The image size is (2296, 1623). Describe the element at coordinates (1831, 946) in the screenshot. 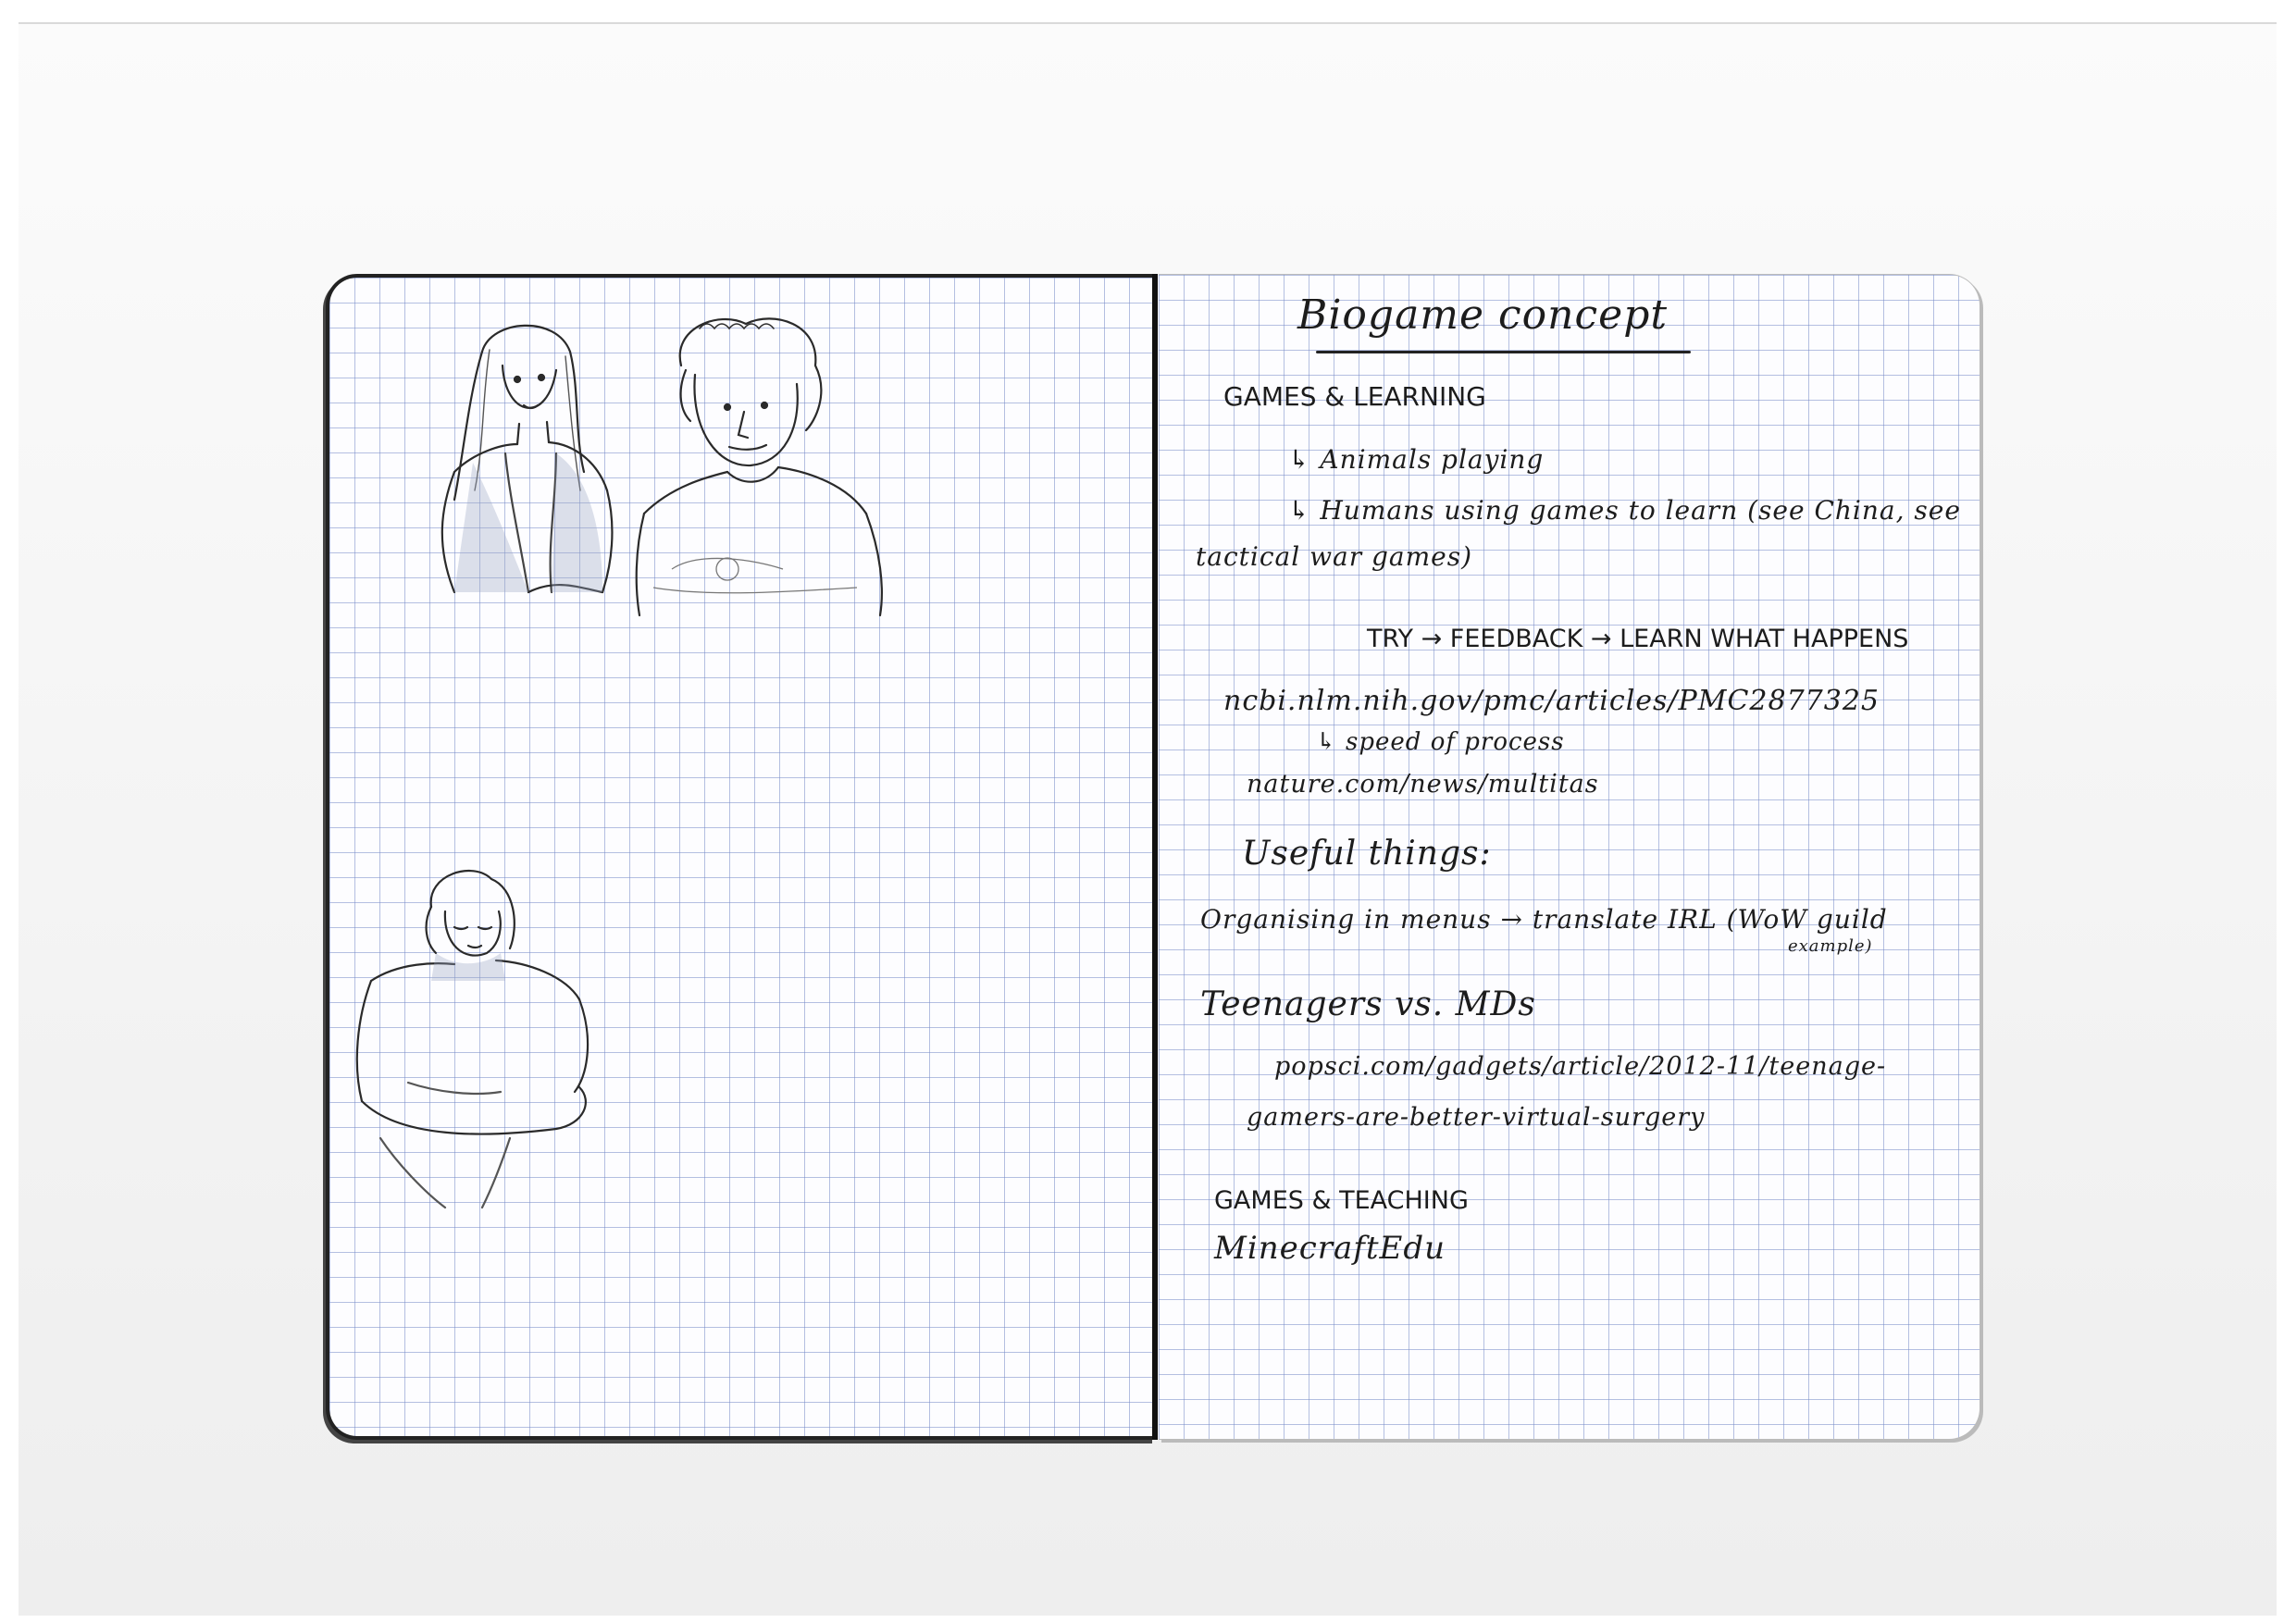

I see `note-example: example)` at that location.